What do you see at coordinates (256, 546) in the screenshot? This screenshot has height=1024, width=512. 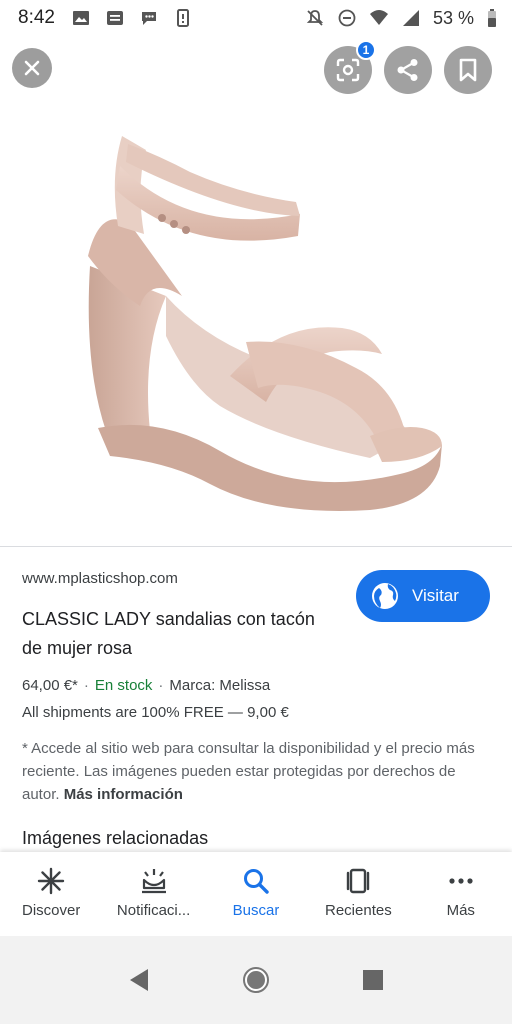 I see `divider` at bounding box center [256, 546].